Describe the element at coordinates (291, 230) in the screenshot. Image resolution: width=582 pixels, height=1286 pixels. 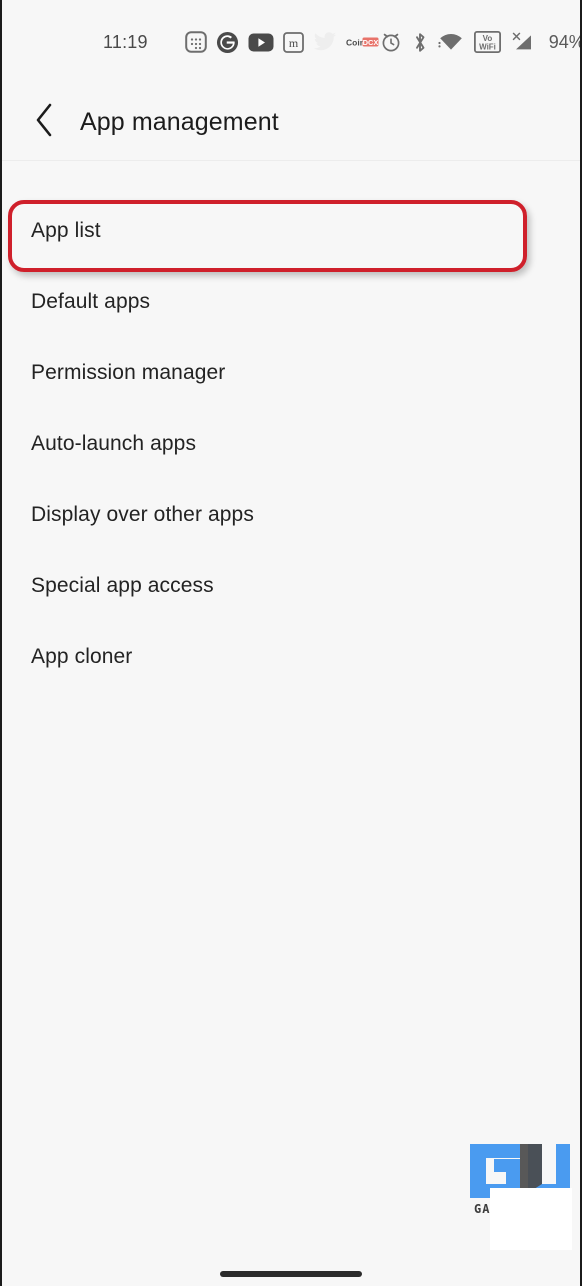
I see `list-item-app-list: App list` at that location.